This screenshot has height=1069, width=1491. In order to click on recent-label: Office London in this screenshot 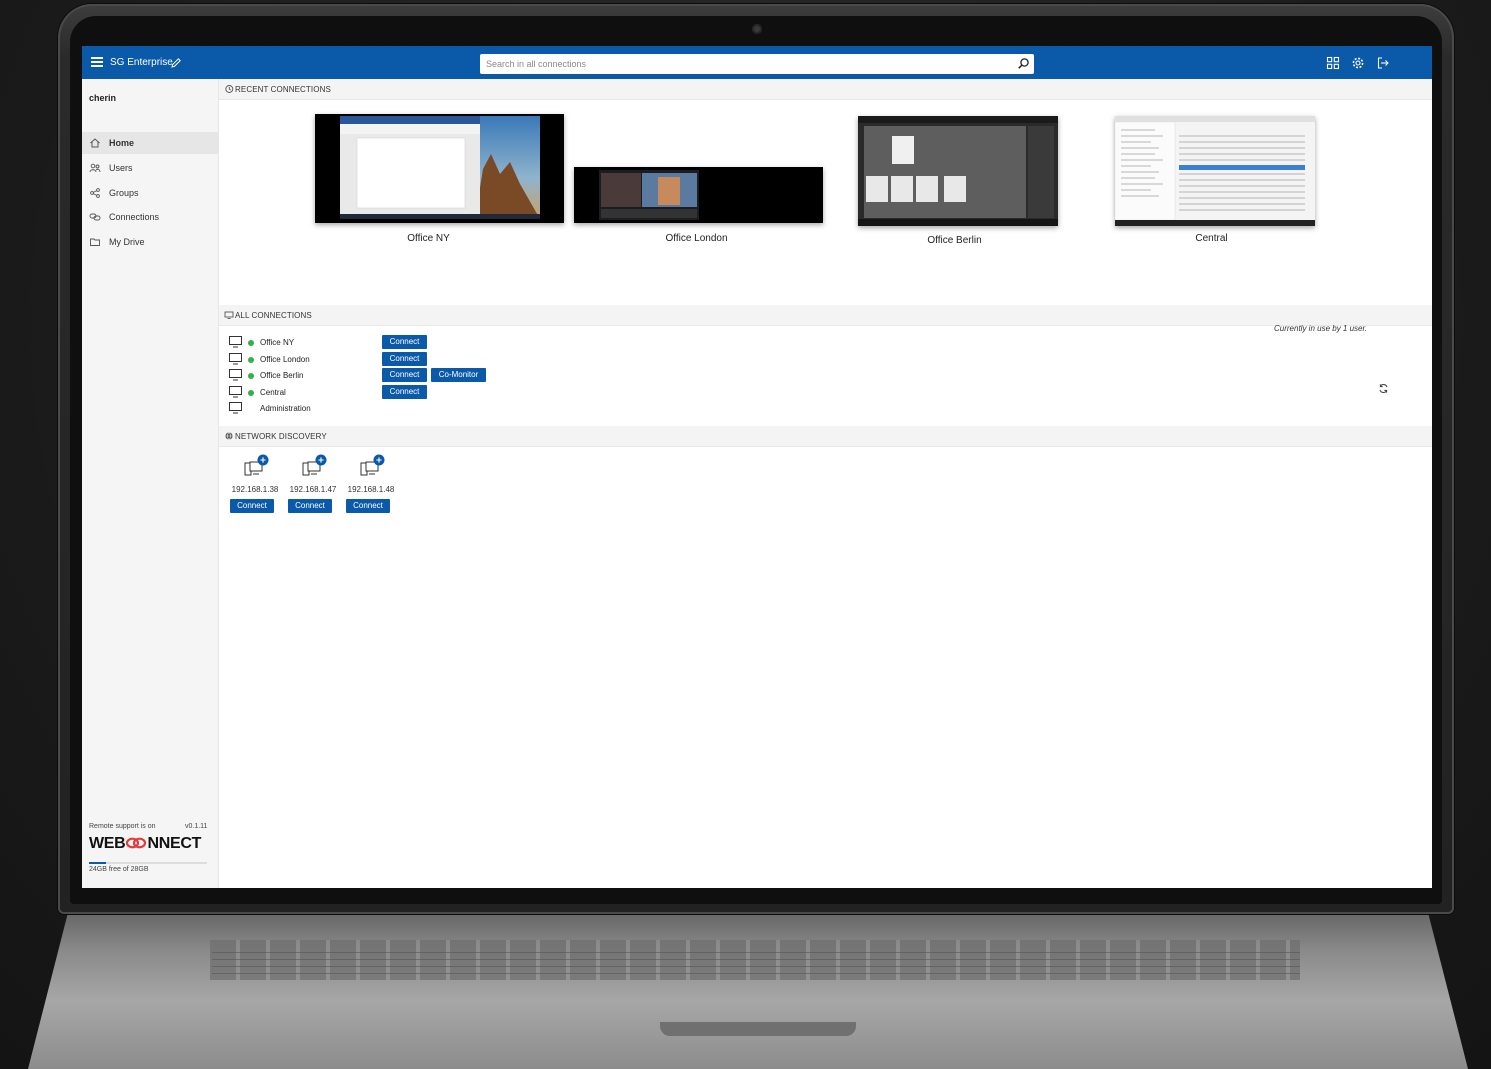, I will do `click(696, 238)`.